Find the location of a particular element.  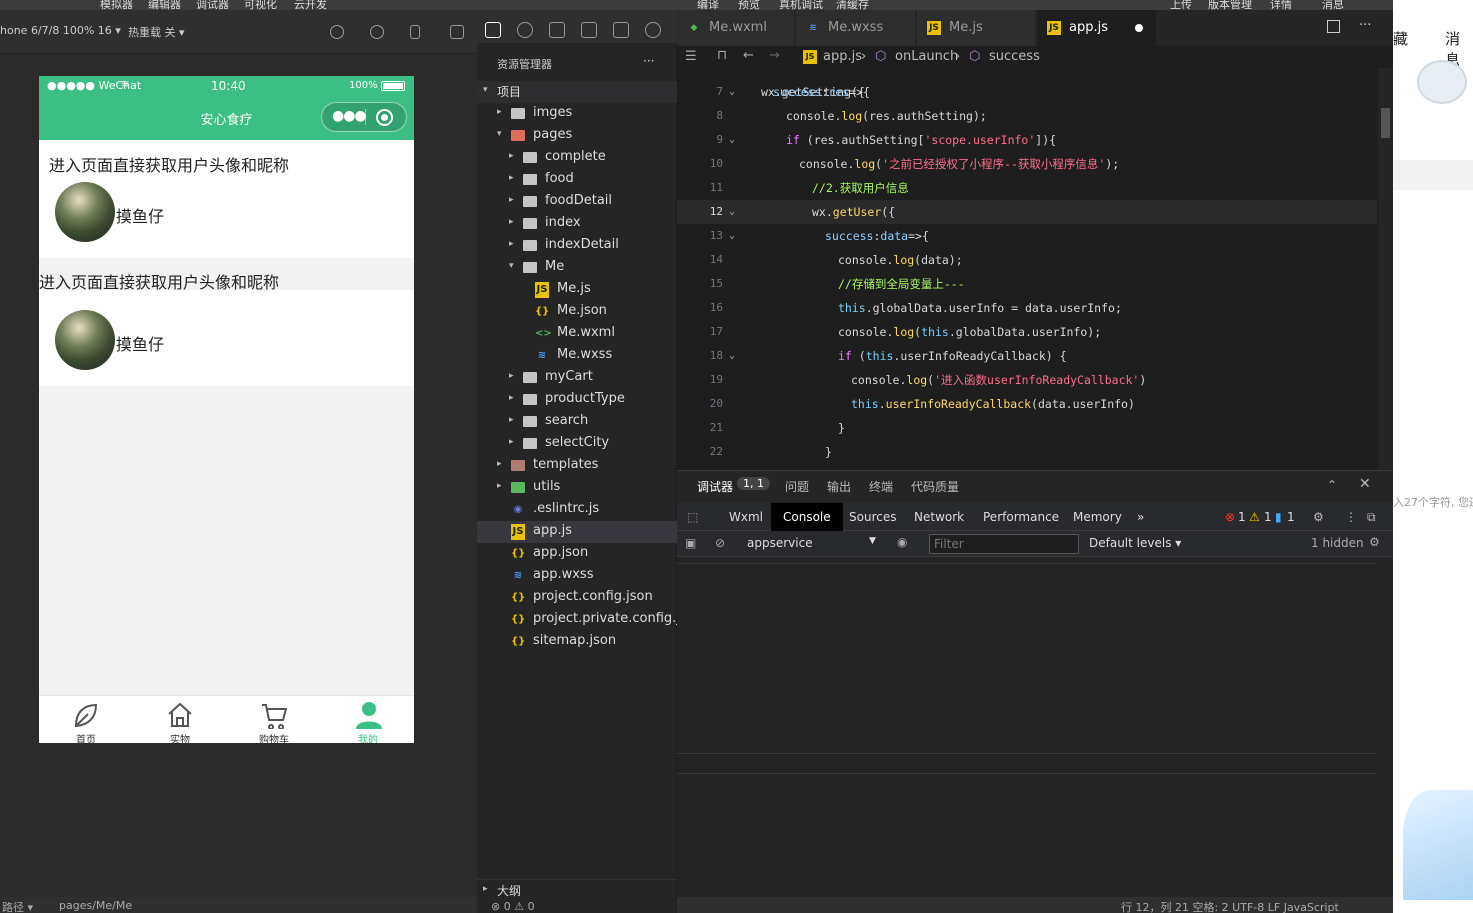

tab-problems: 问题 is located at coordinates (797, 486).